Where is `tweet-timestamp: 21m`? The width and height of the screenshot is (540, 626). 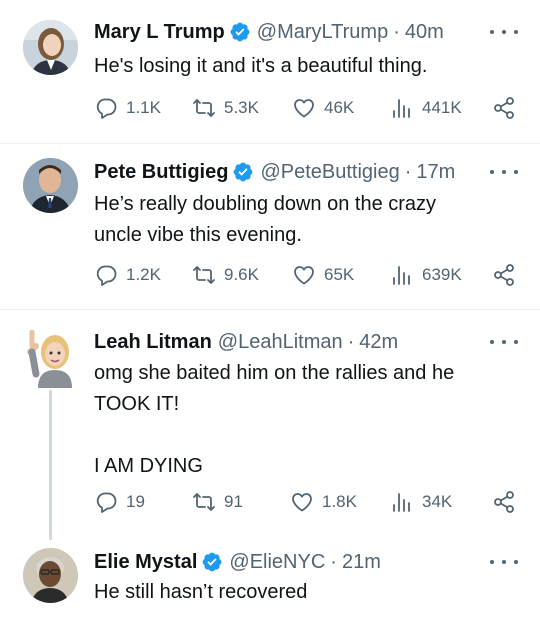 tweet-timestamp: 21m is located at coordinates (361, 562).